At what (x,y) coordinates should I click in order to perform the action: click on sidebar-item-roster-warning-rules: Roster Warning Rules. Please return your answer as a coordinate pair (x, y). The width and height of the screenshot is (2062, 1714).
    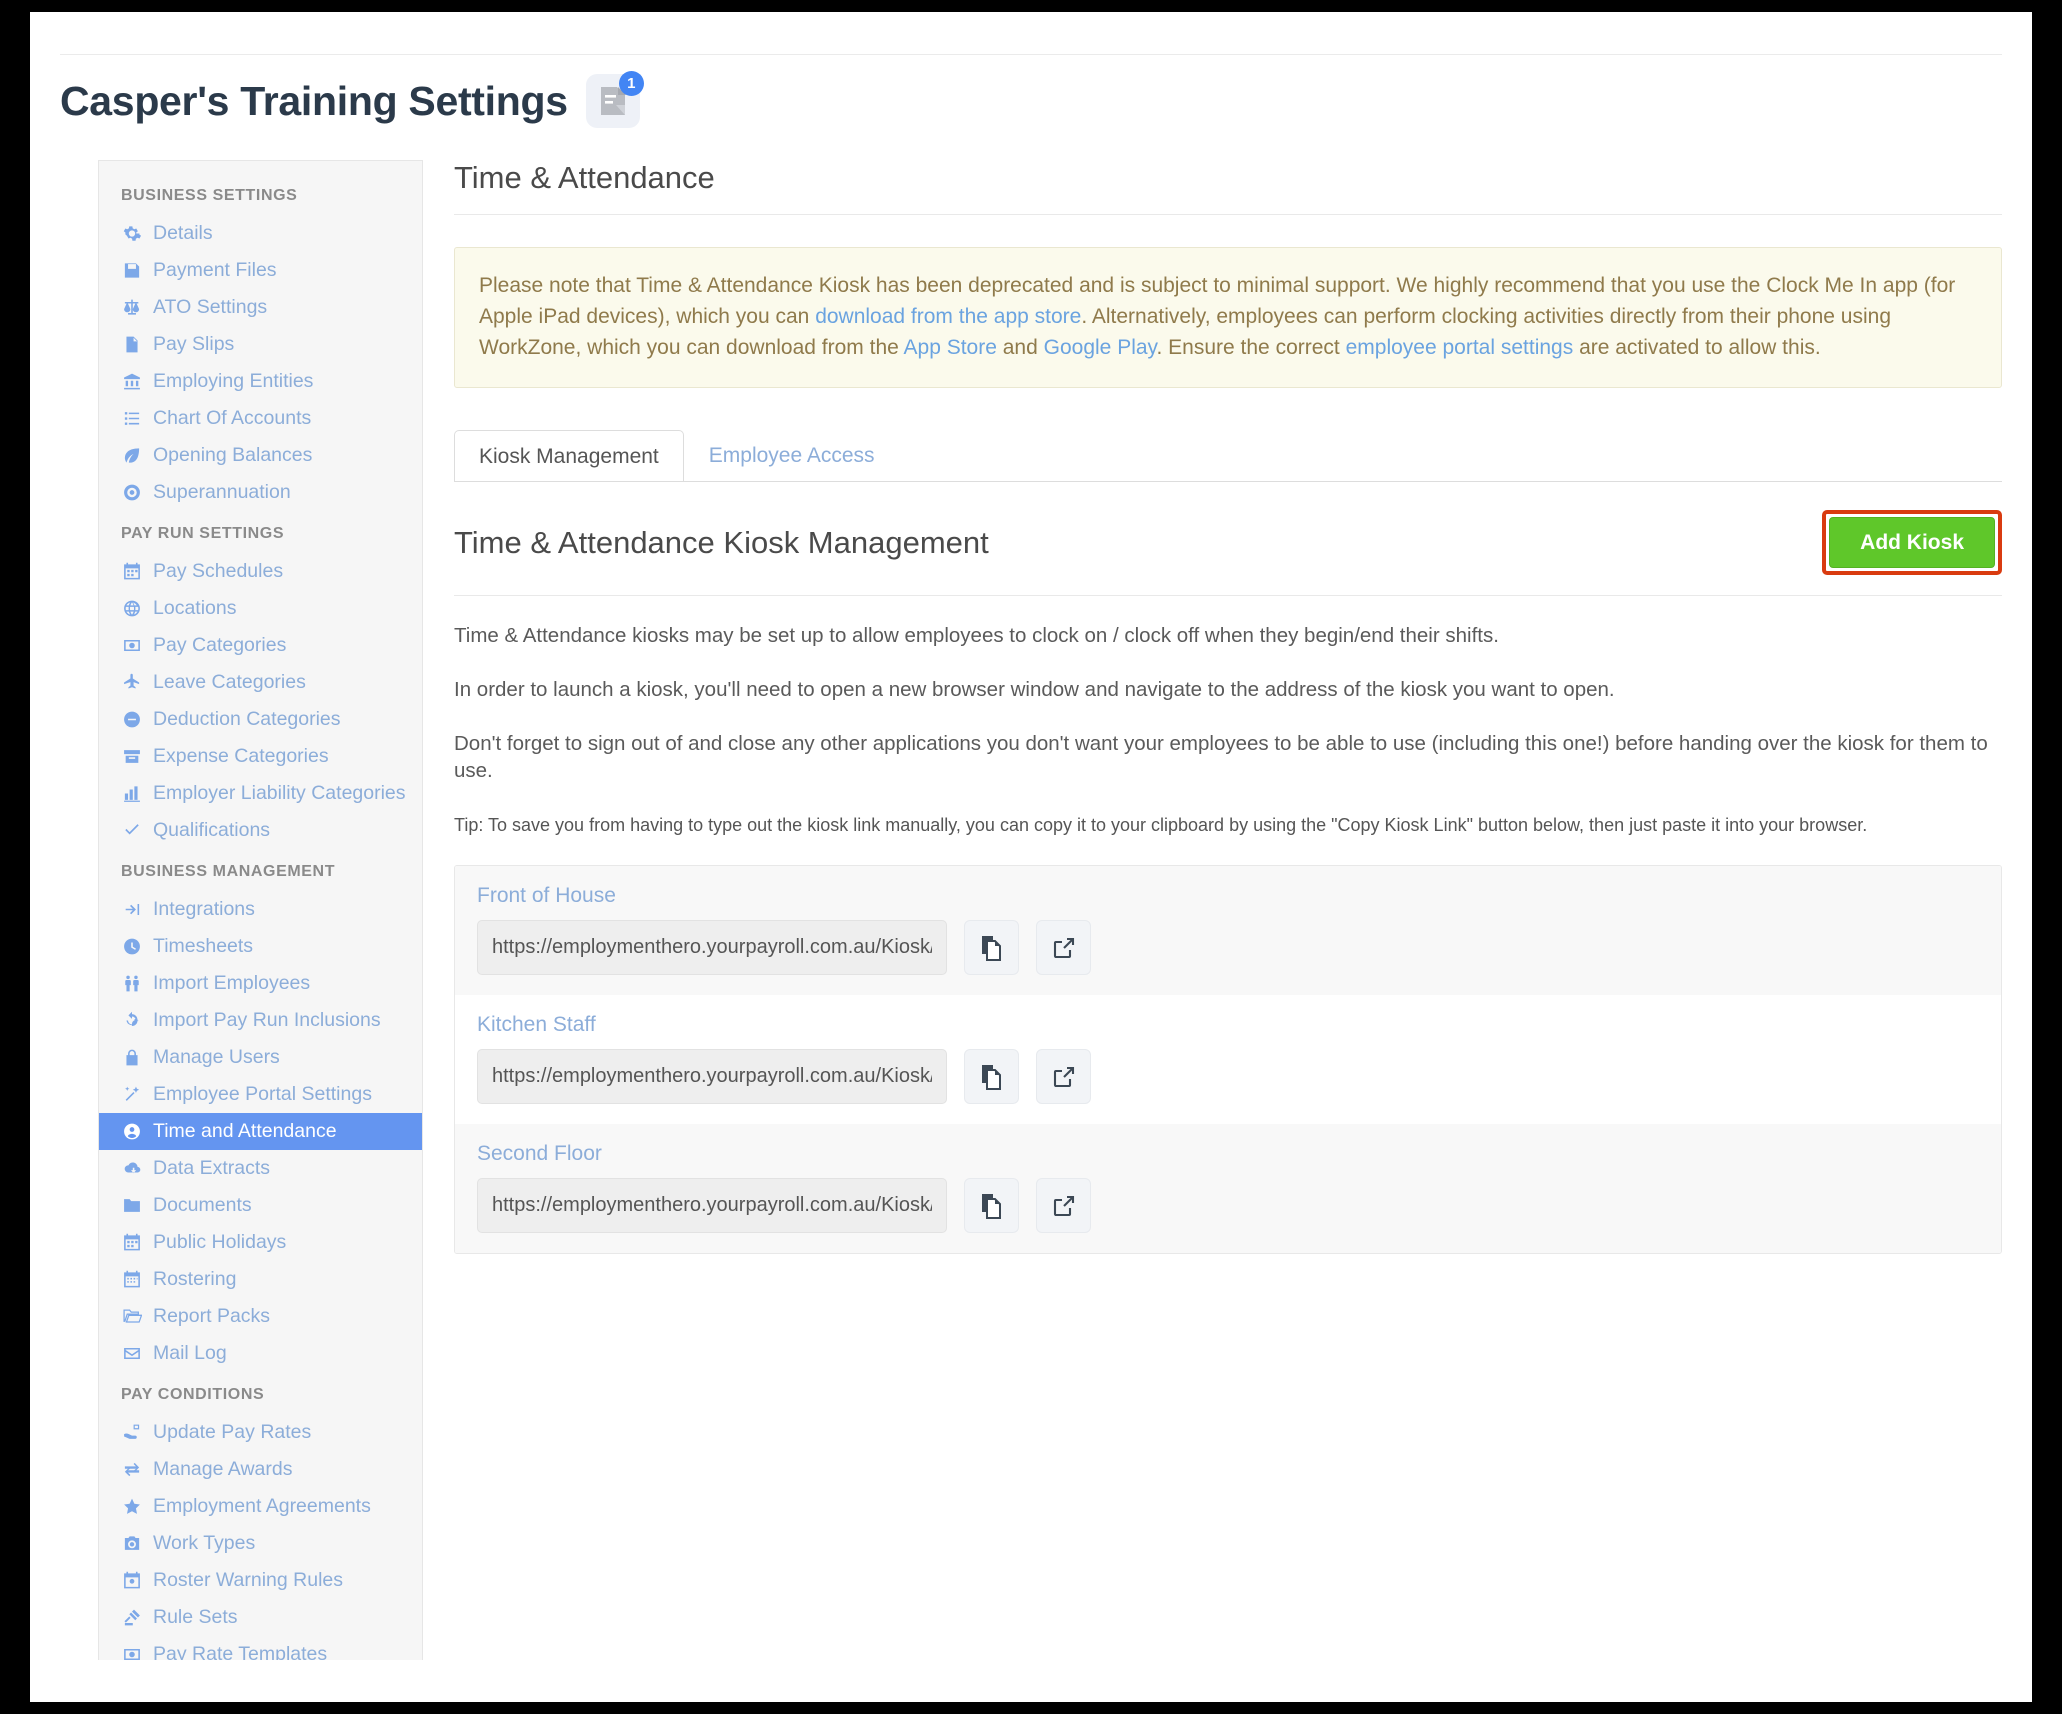
    Looking at the image, I should click on (260, 1580).